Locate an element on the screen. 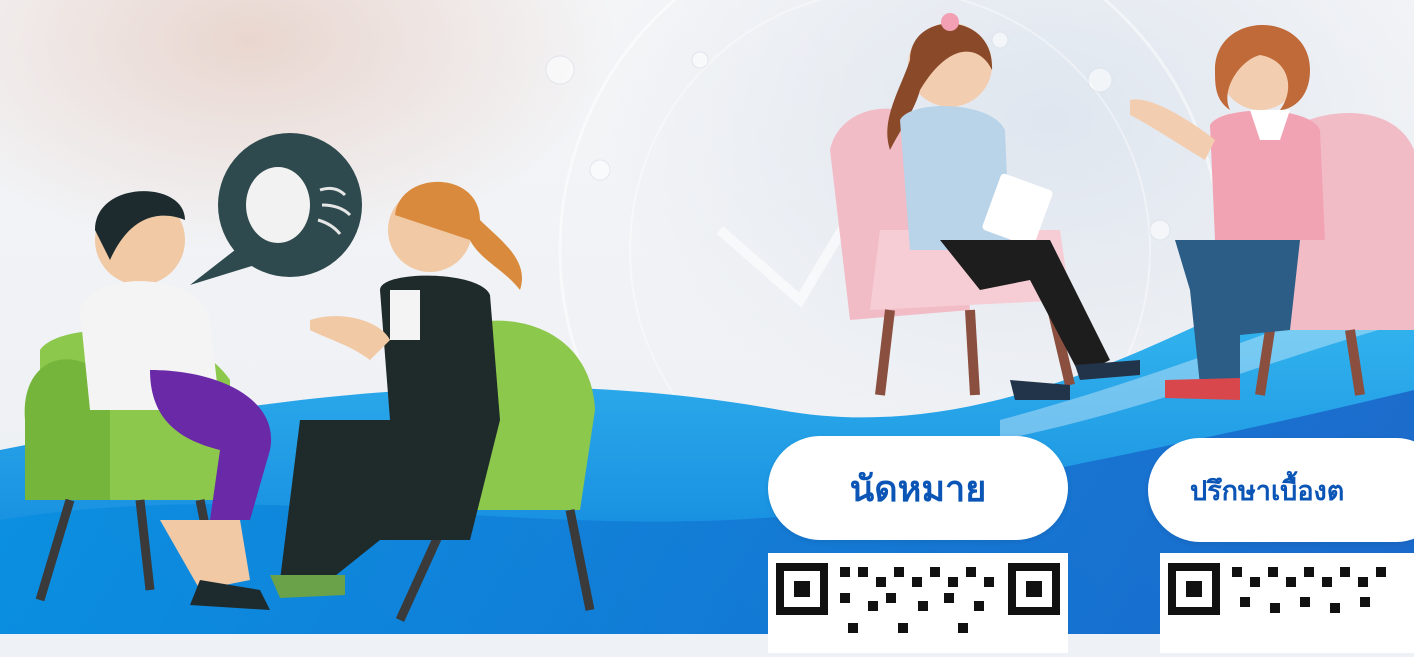  consult-button: ปรึกษาเบื้องต is located at coordinates (1281, 490).